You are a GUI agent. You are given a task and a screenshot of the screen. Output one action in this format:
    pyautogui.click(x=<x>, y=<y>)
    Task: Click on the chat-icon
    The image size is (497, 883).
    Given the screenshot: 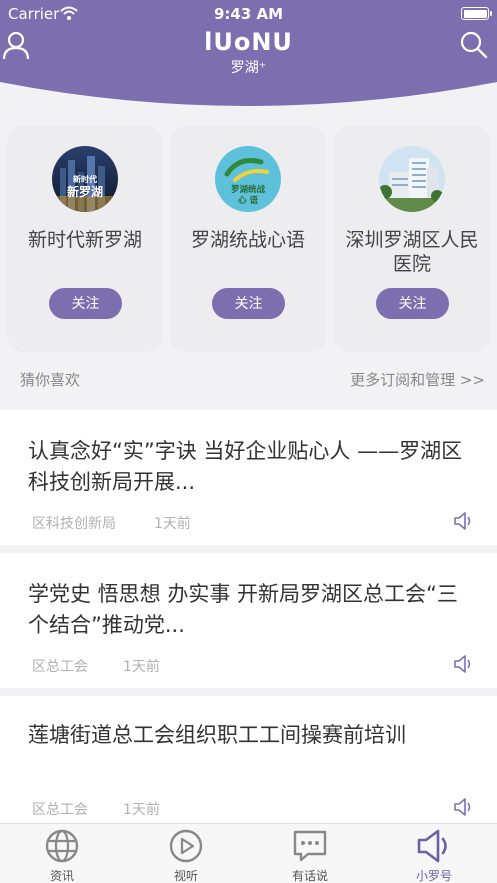 What is the action you would take?
    pyautogui.click(x=310, y=846)
    